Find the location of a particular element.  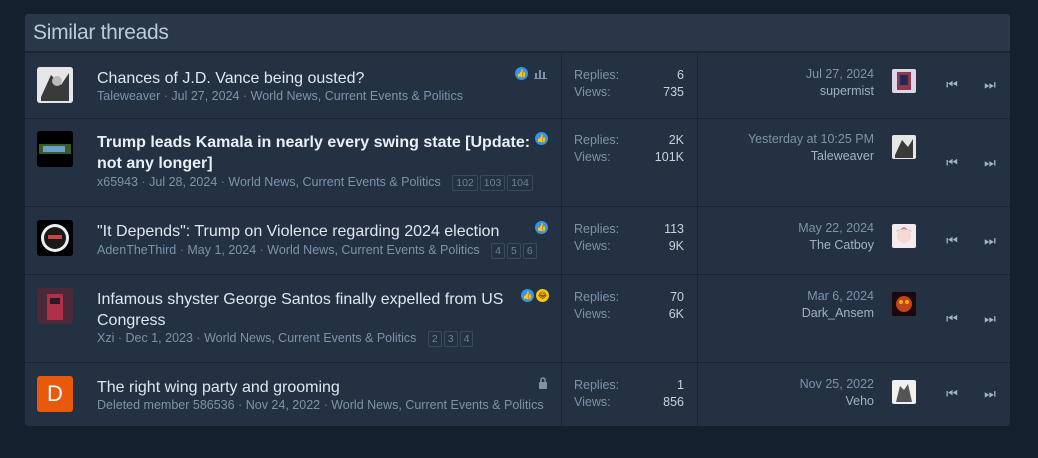

thread-author: Taleweaver is located at coordinates (128, 96).